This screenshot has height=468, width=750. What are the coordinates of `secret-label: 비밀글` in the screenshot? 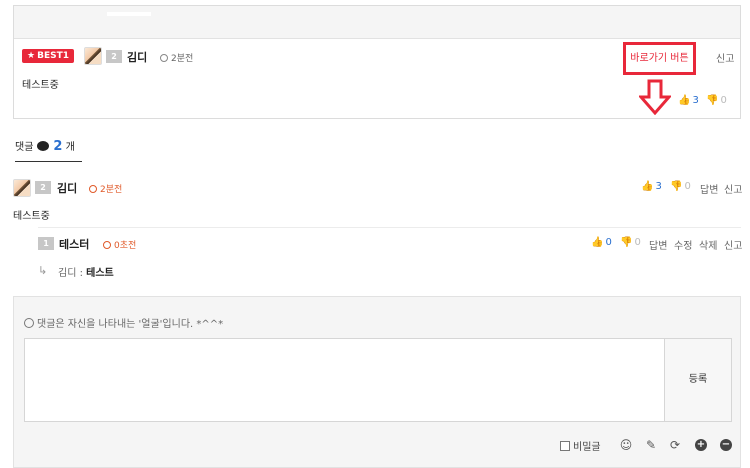 It's located at (587, 447).